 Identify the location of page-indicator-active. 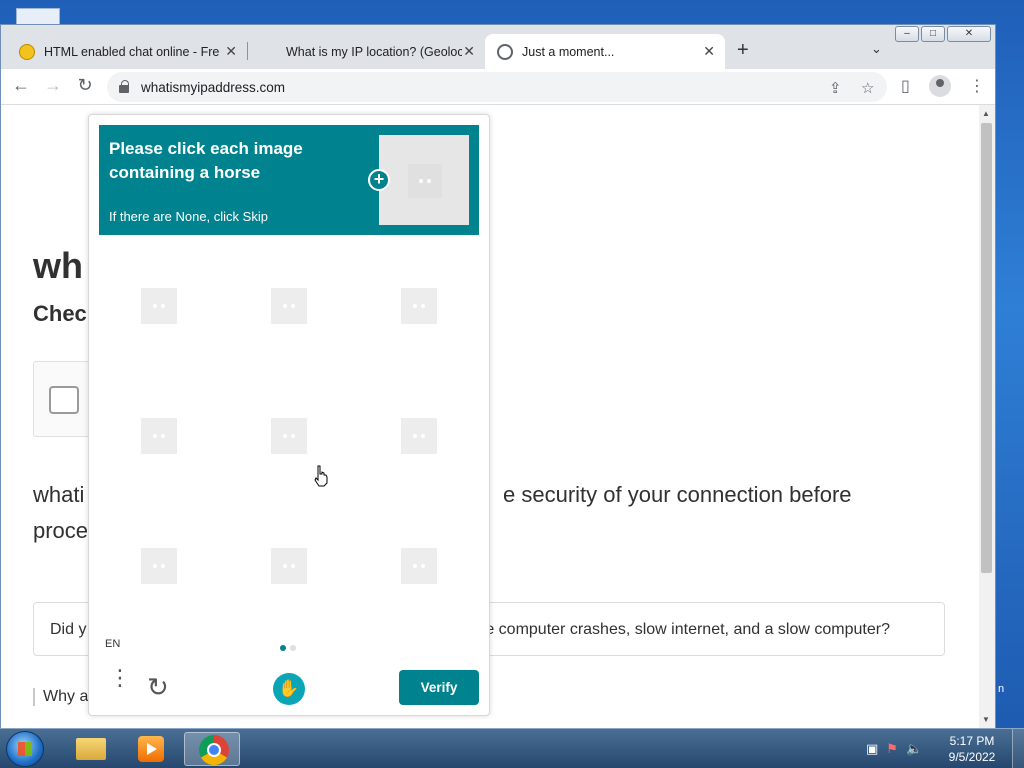
(283, 648).